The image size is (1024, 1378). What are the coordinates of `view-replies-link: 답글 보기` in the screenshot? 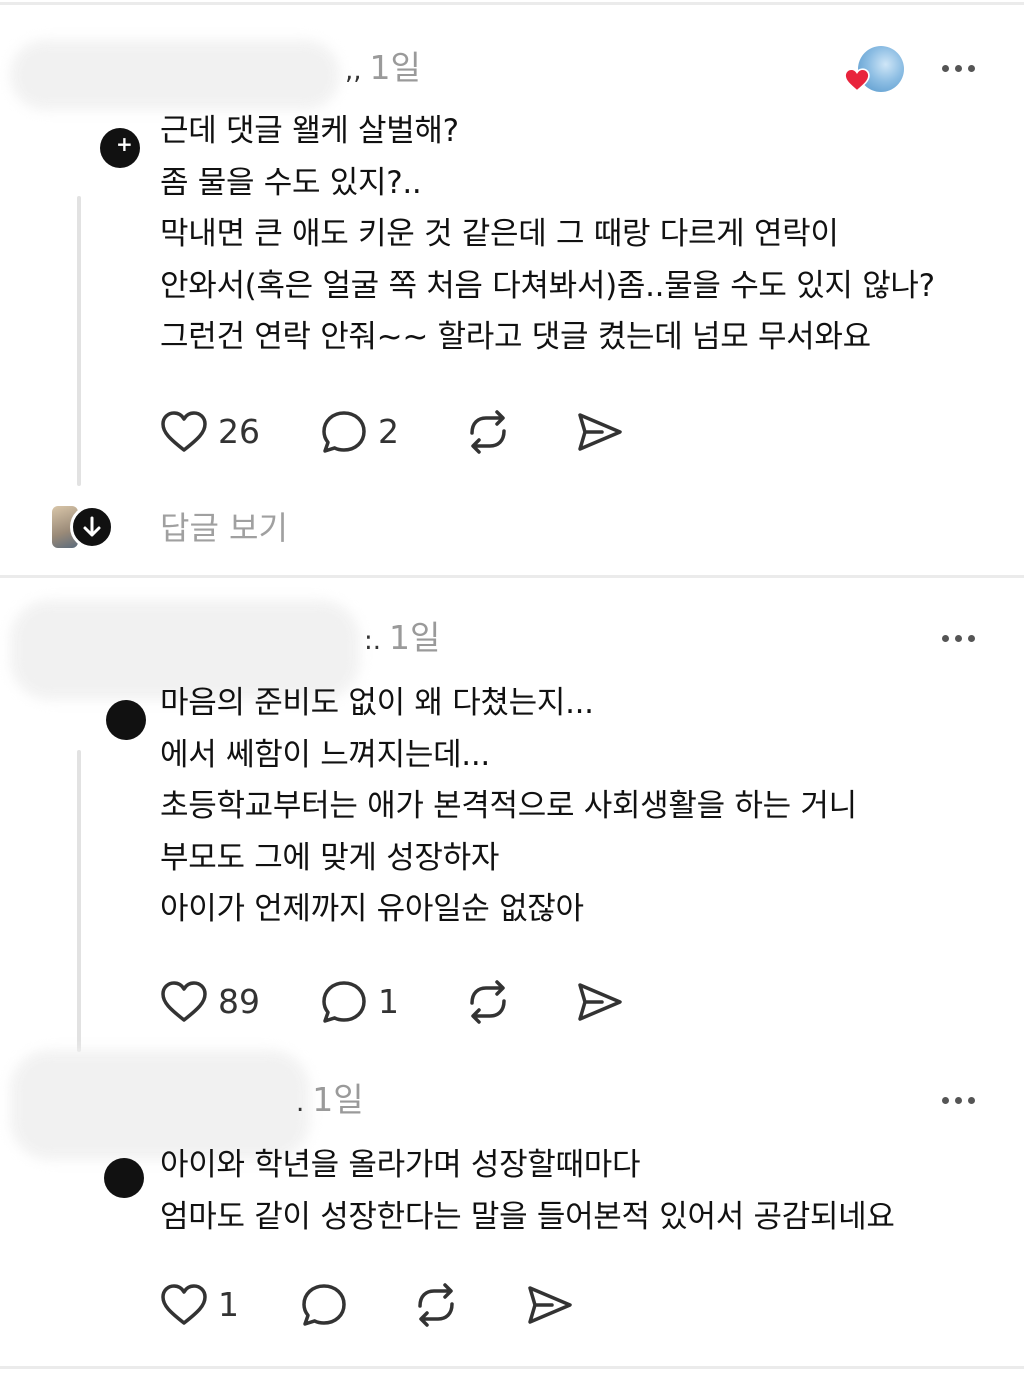 It's located at (224, 528).